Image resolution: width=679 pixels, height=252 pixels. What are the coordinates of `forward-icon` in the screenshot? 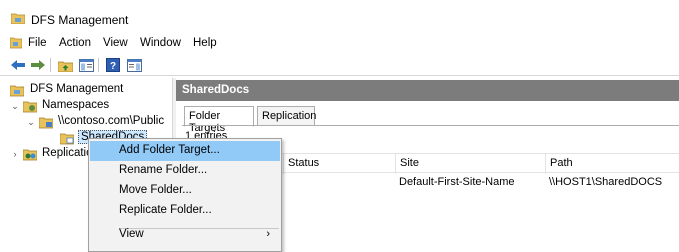 It's located at (38, 65).